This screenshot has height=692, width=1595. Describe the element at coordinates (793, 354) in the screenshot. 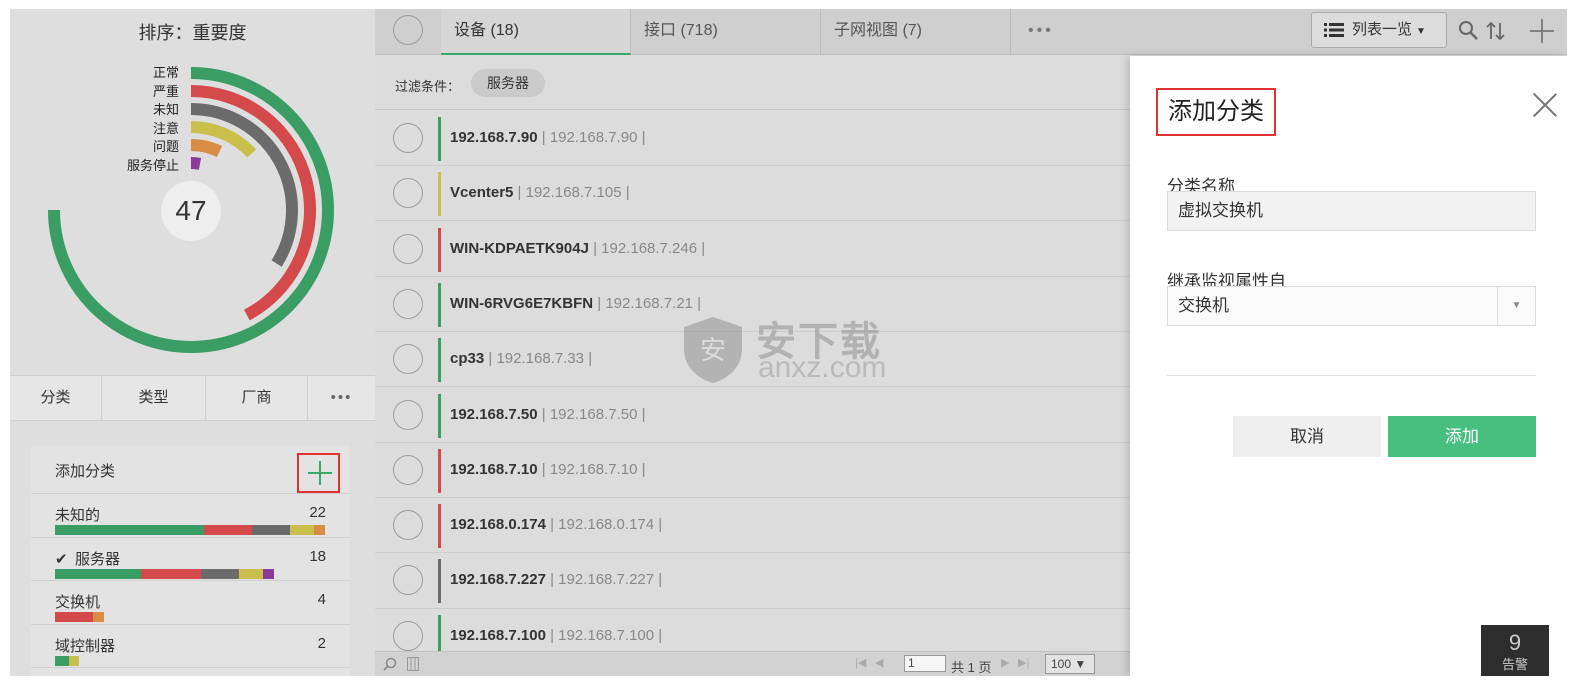

I see `watermark: 安 安下载 anxz.com` at that location.